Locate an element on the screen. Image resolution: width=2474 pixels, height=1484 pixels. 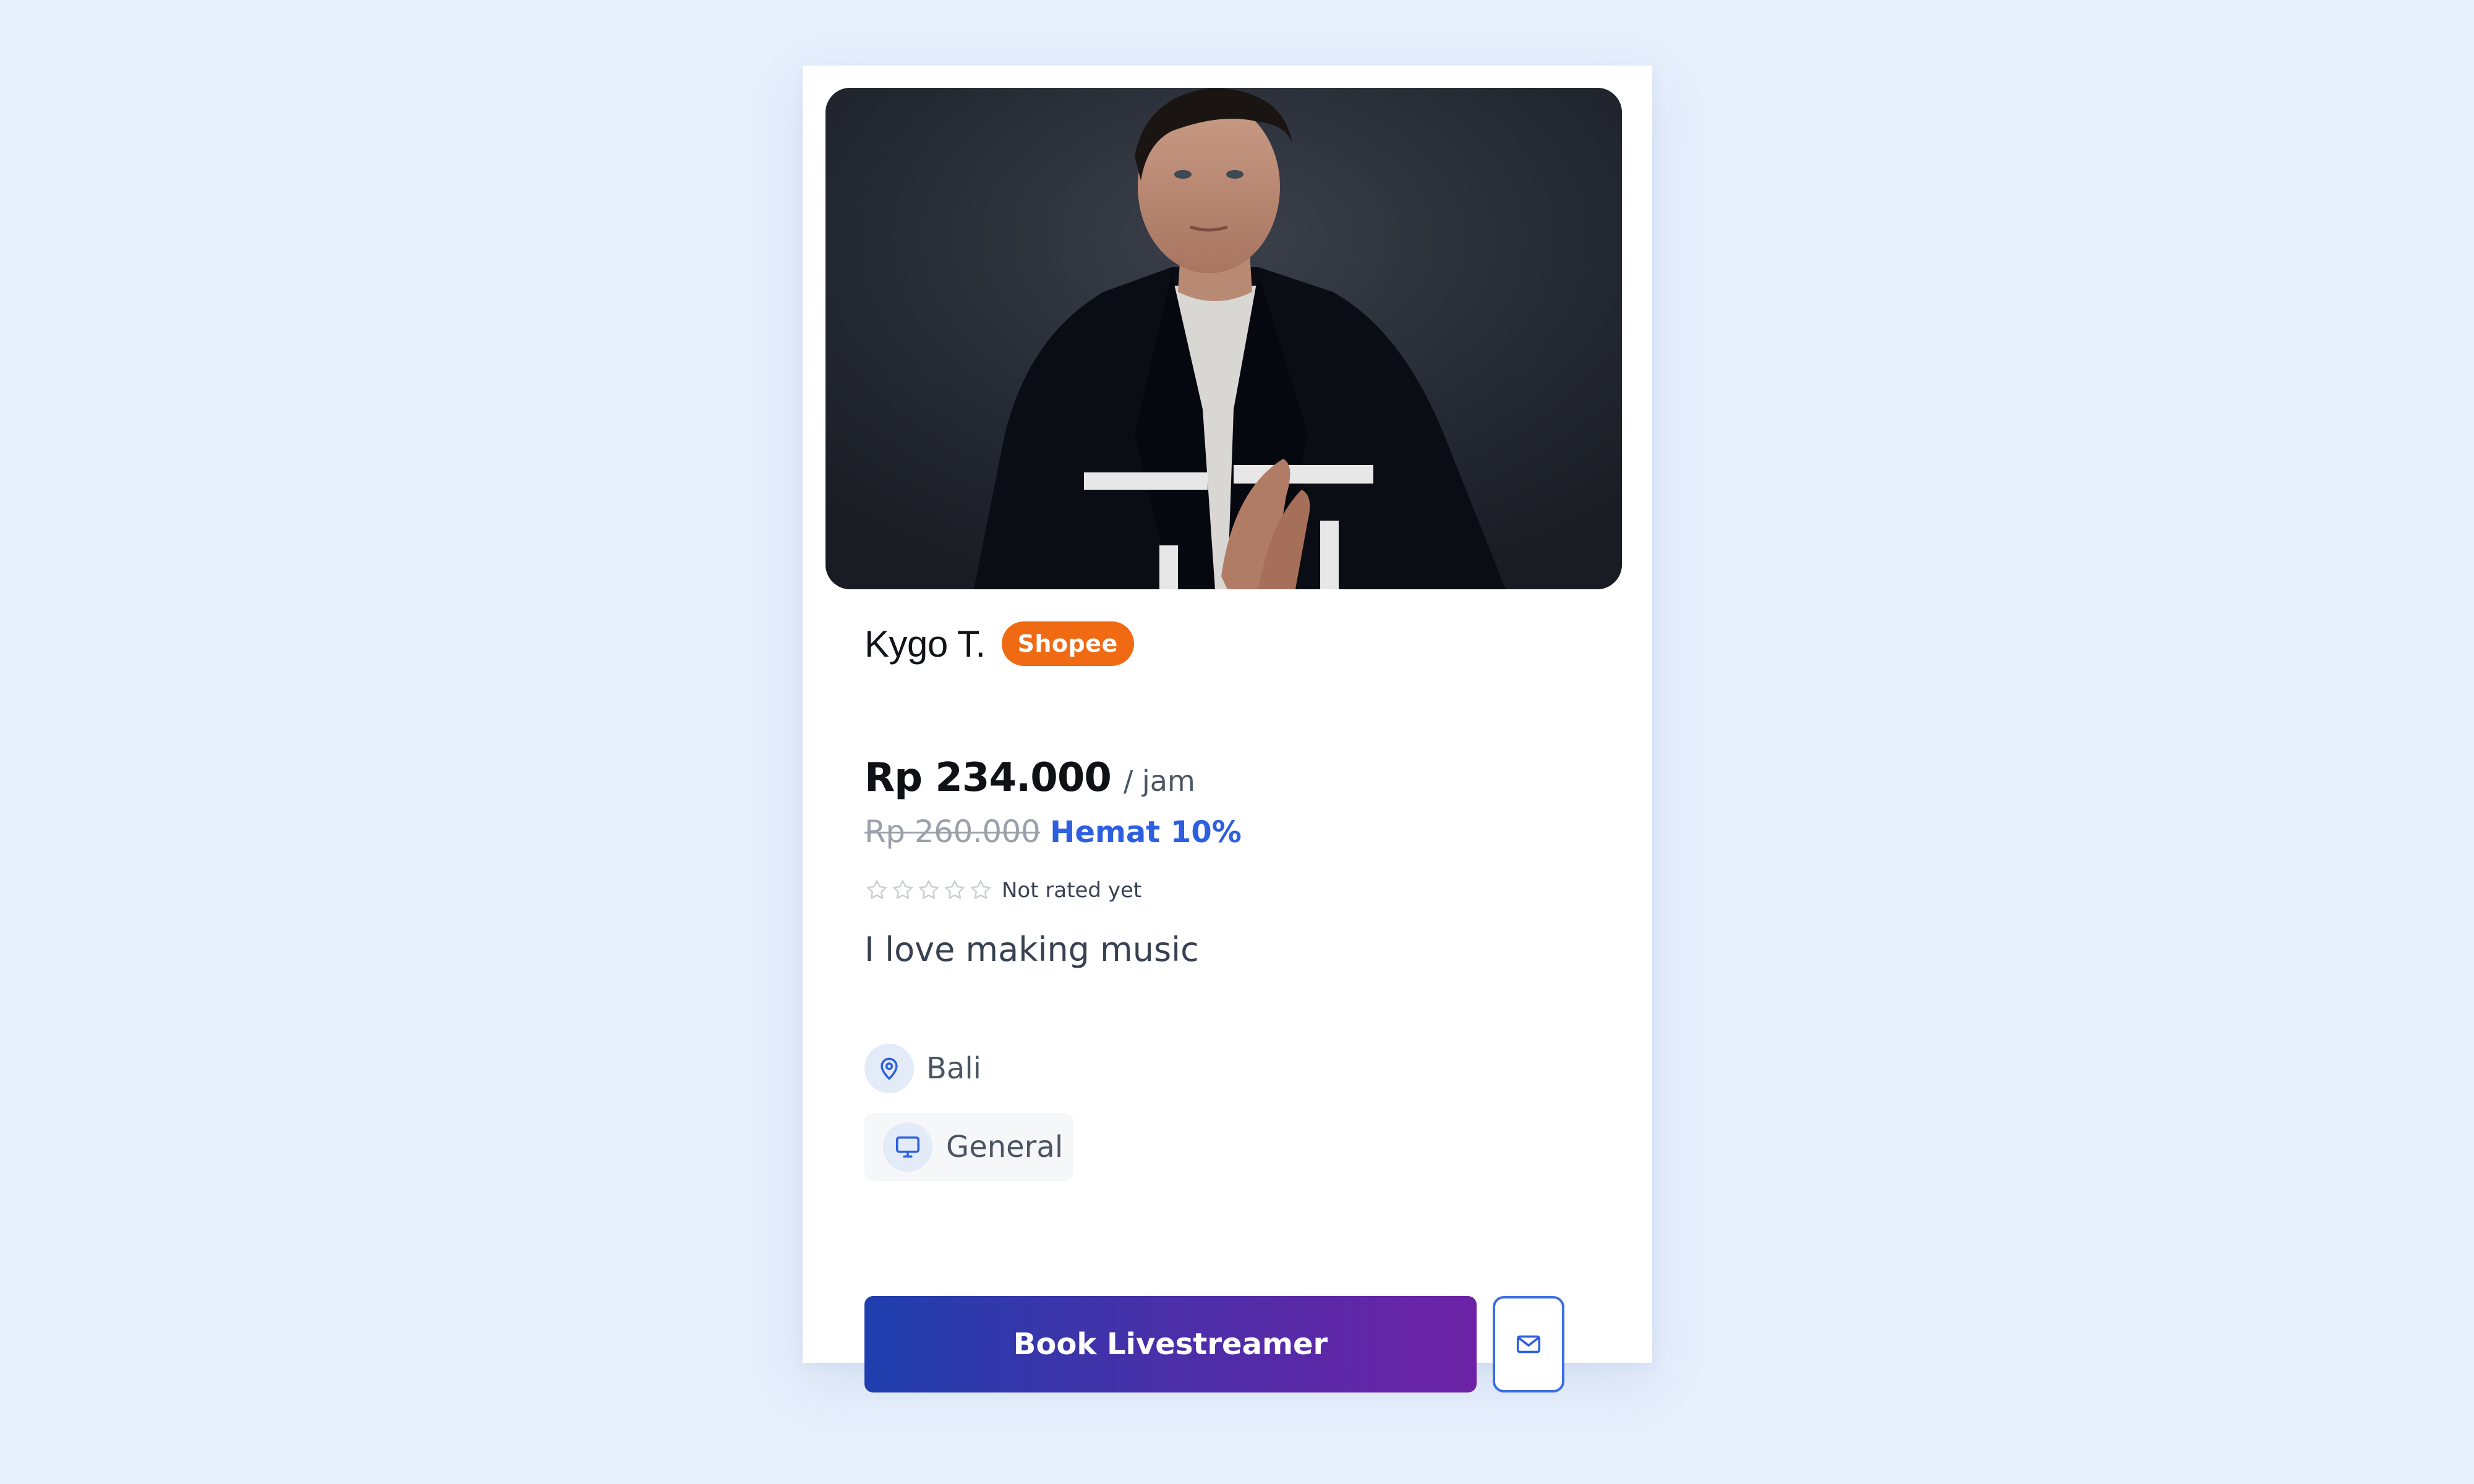
profile-photo is located at coordinates (1223, 338).